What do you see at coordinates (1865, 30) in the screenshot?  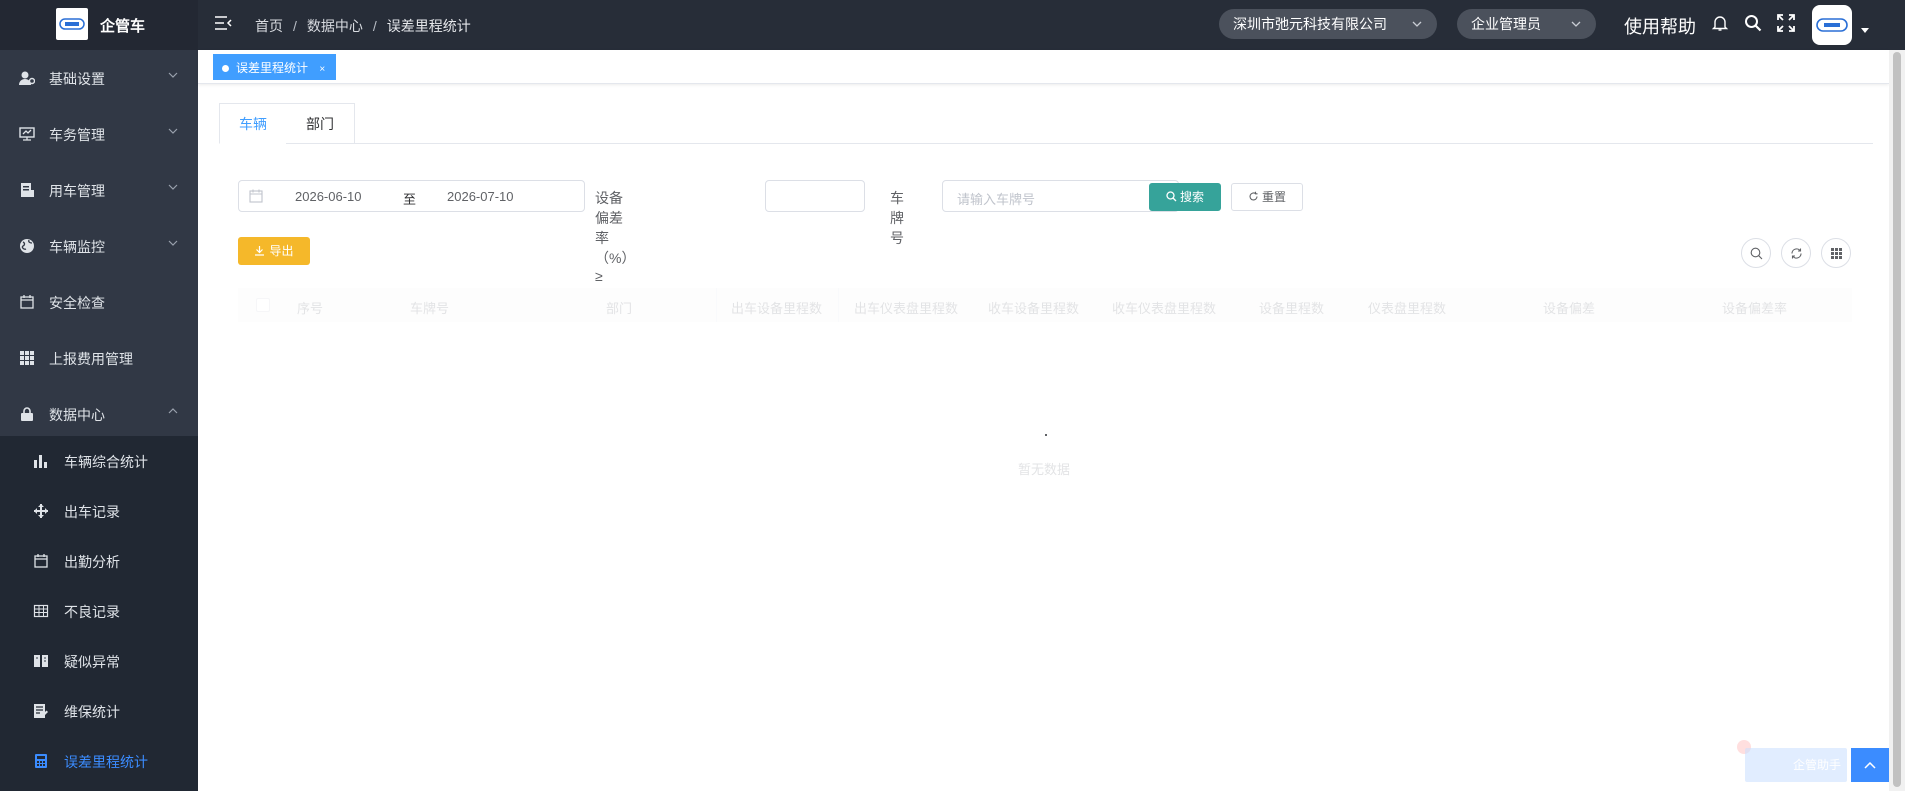 I see `caret-down-icon` at bounding box center [1865, 30].